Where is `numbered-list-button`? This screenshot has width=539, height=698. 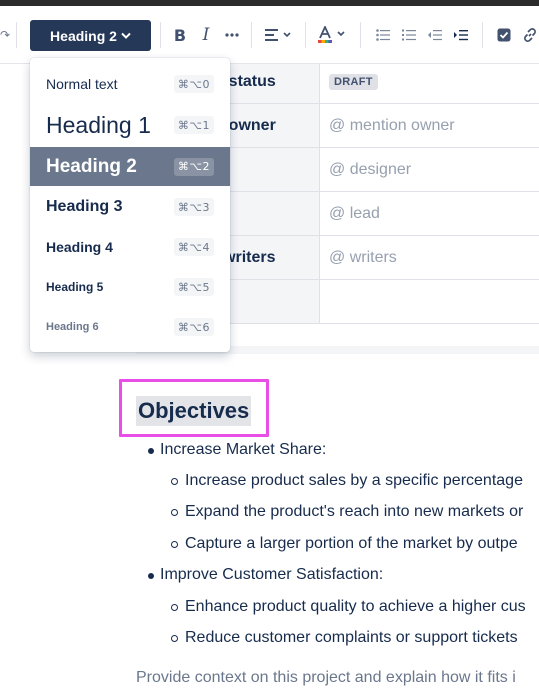 numbered-list-button is located at coordinates (409, 35).